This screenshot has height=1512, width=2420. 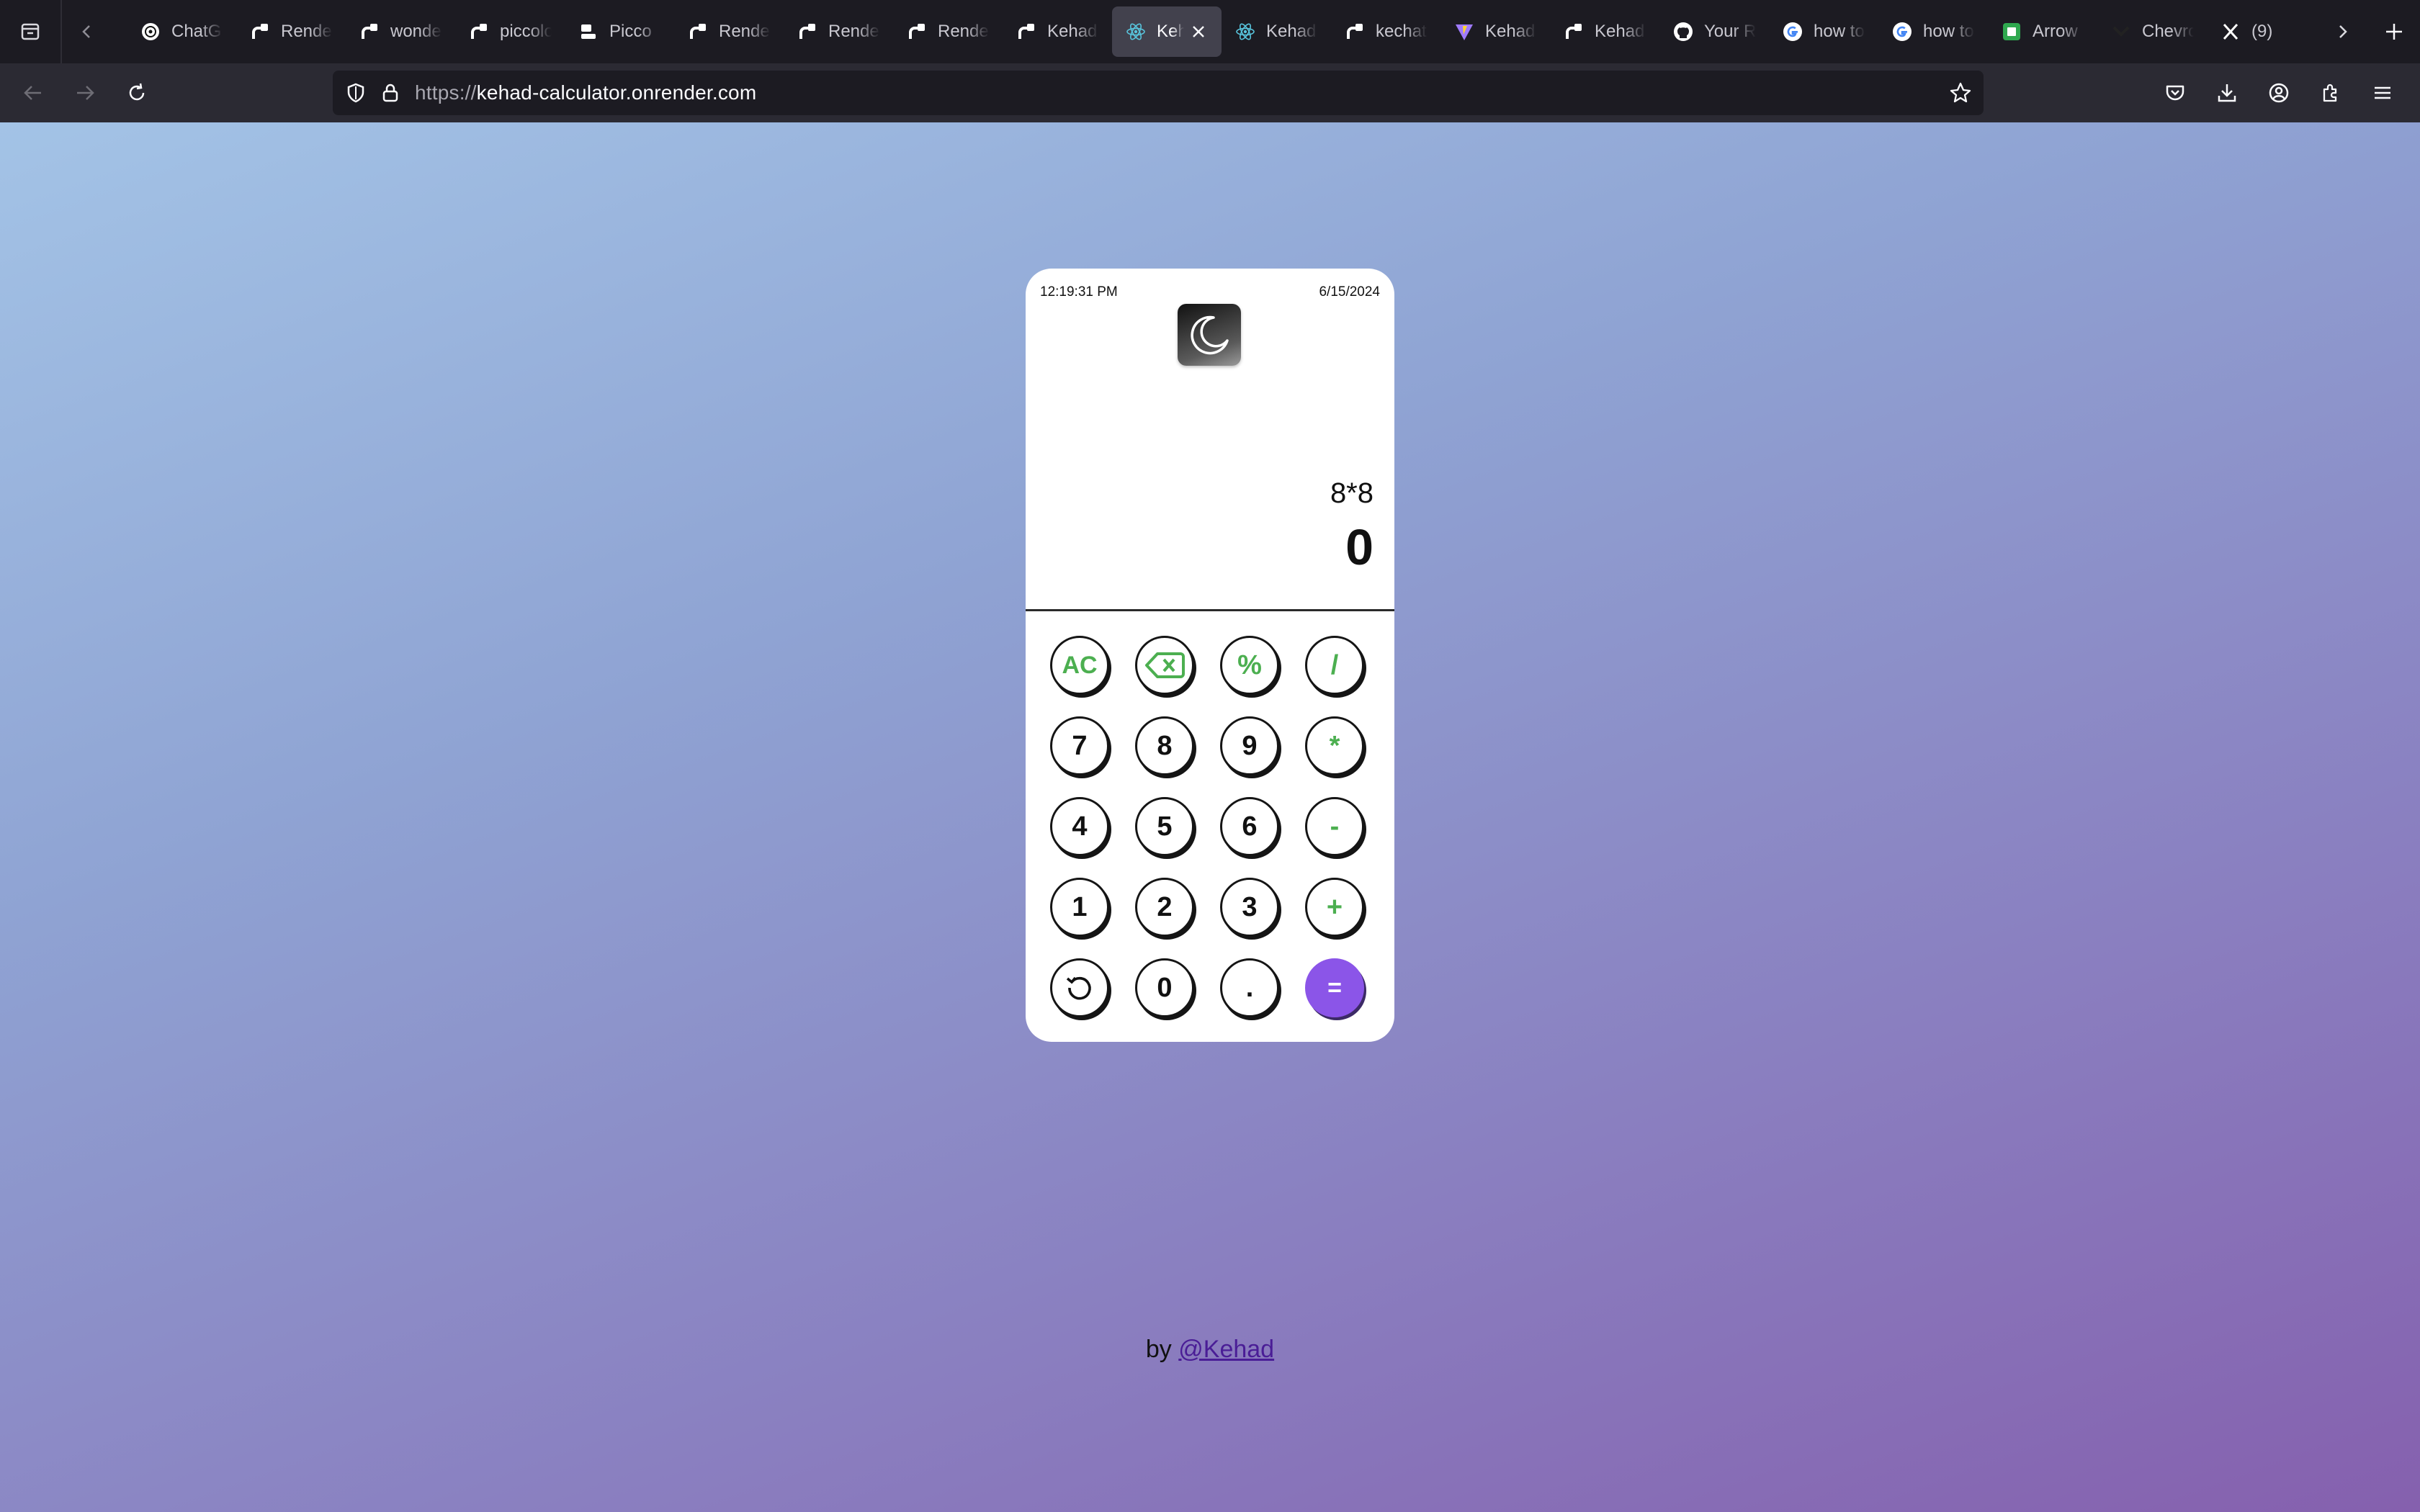 I want to click on tab: Picco, so click(x=619, y=31).